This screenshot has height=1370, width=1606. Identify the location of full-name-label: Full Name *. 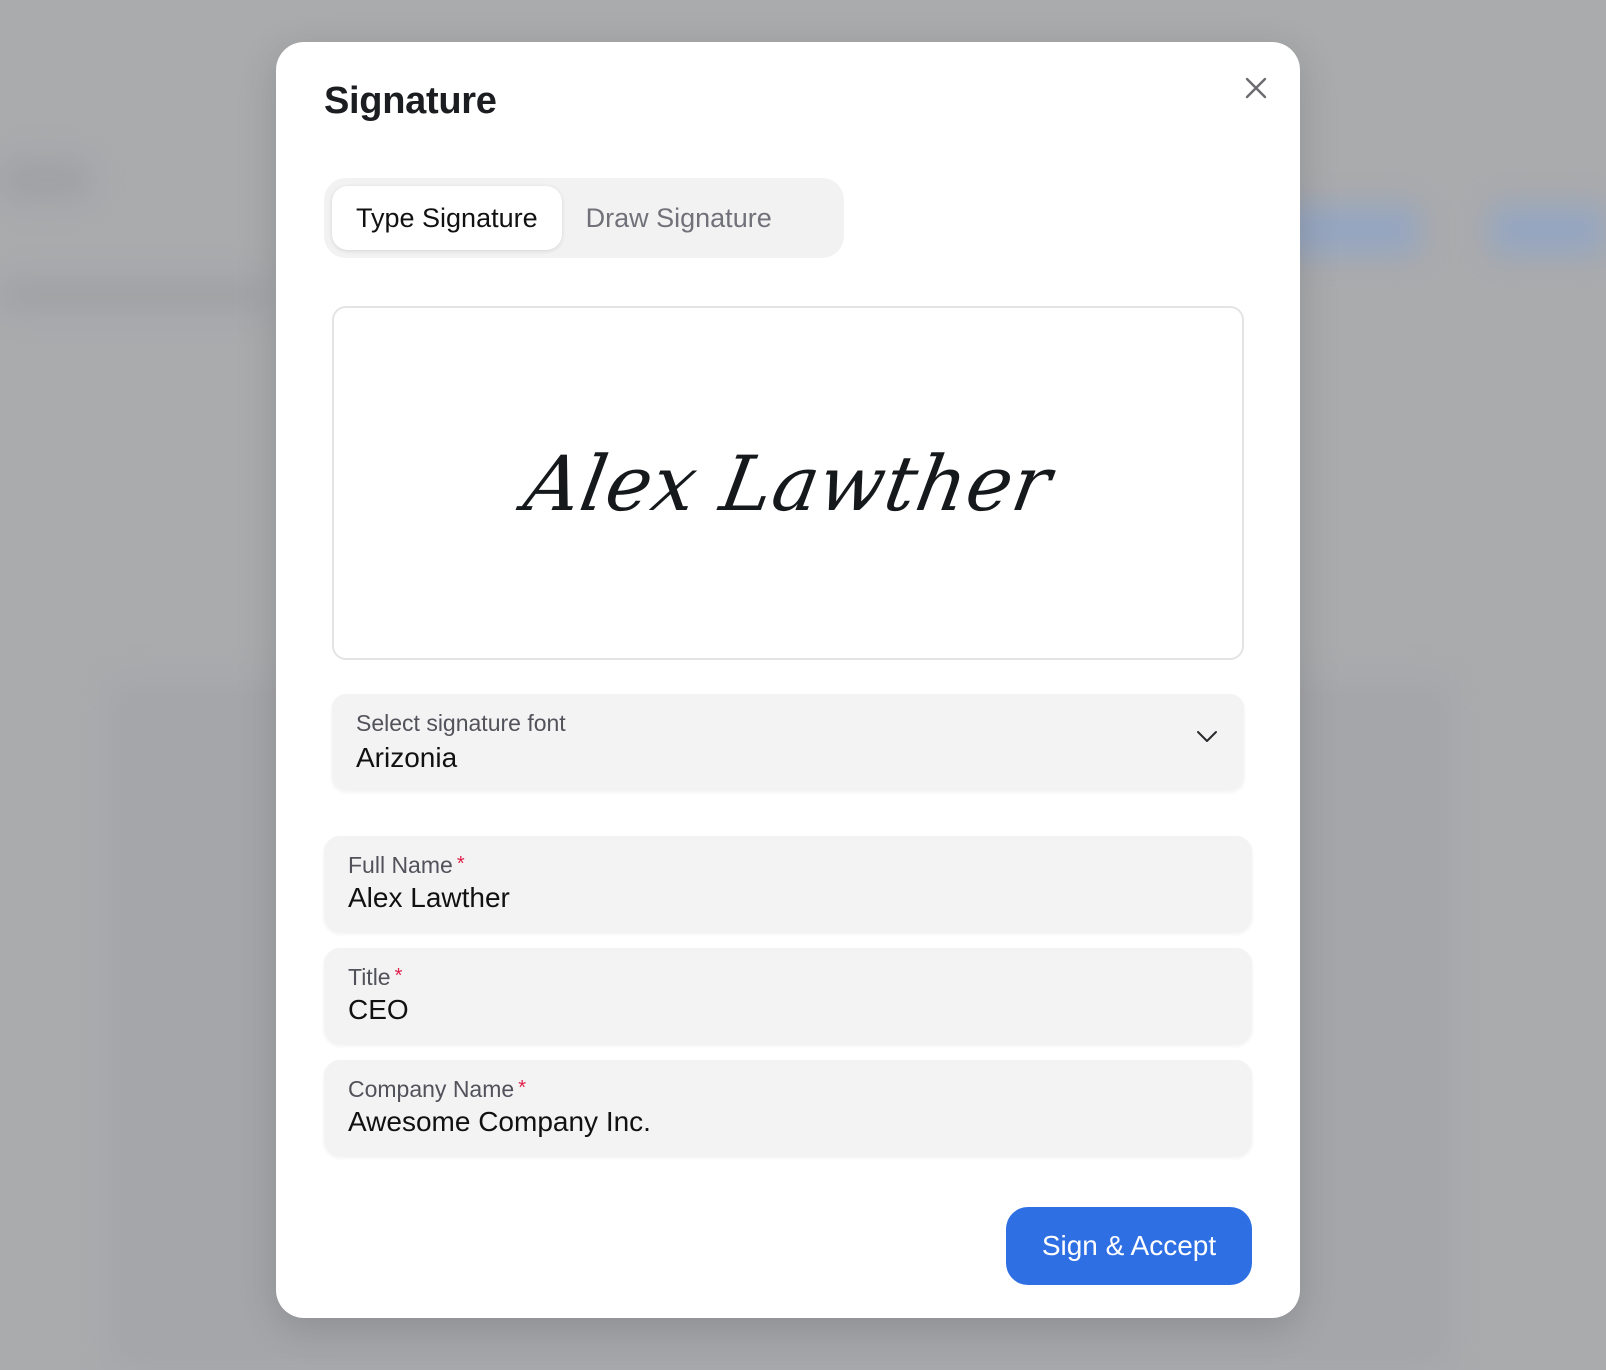
(406, 865).